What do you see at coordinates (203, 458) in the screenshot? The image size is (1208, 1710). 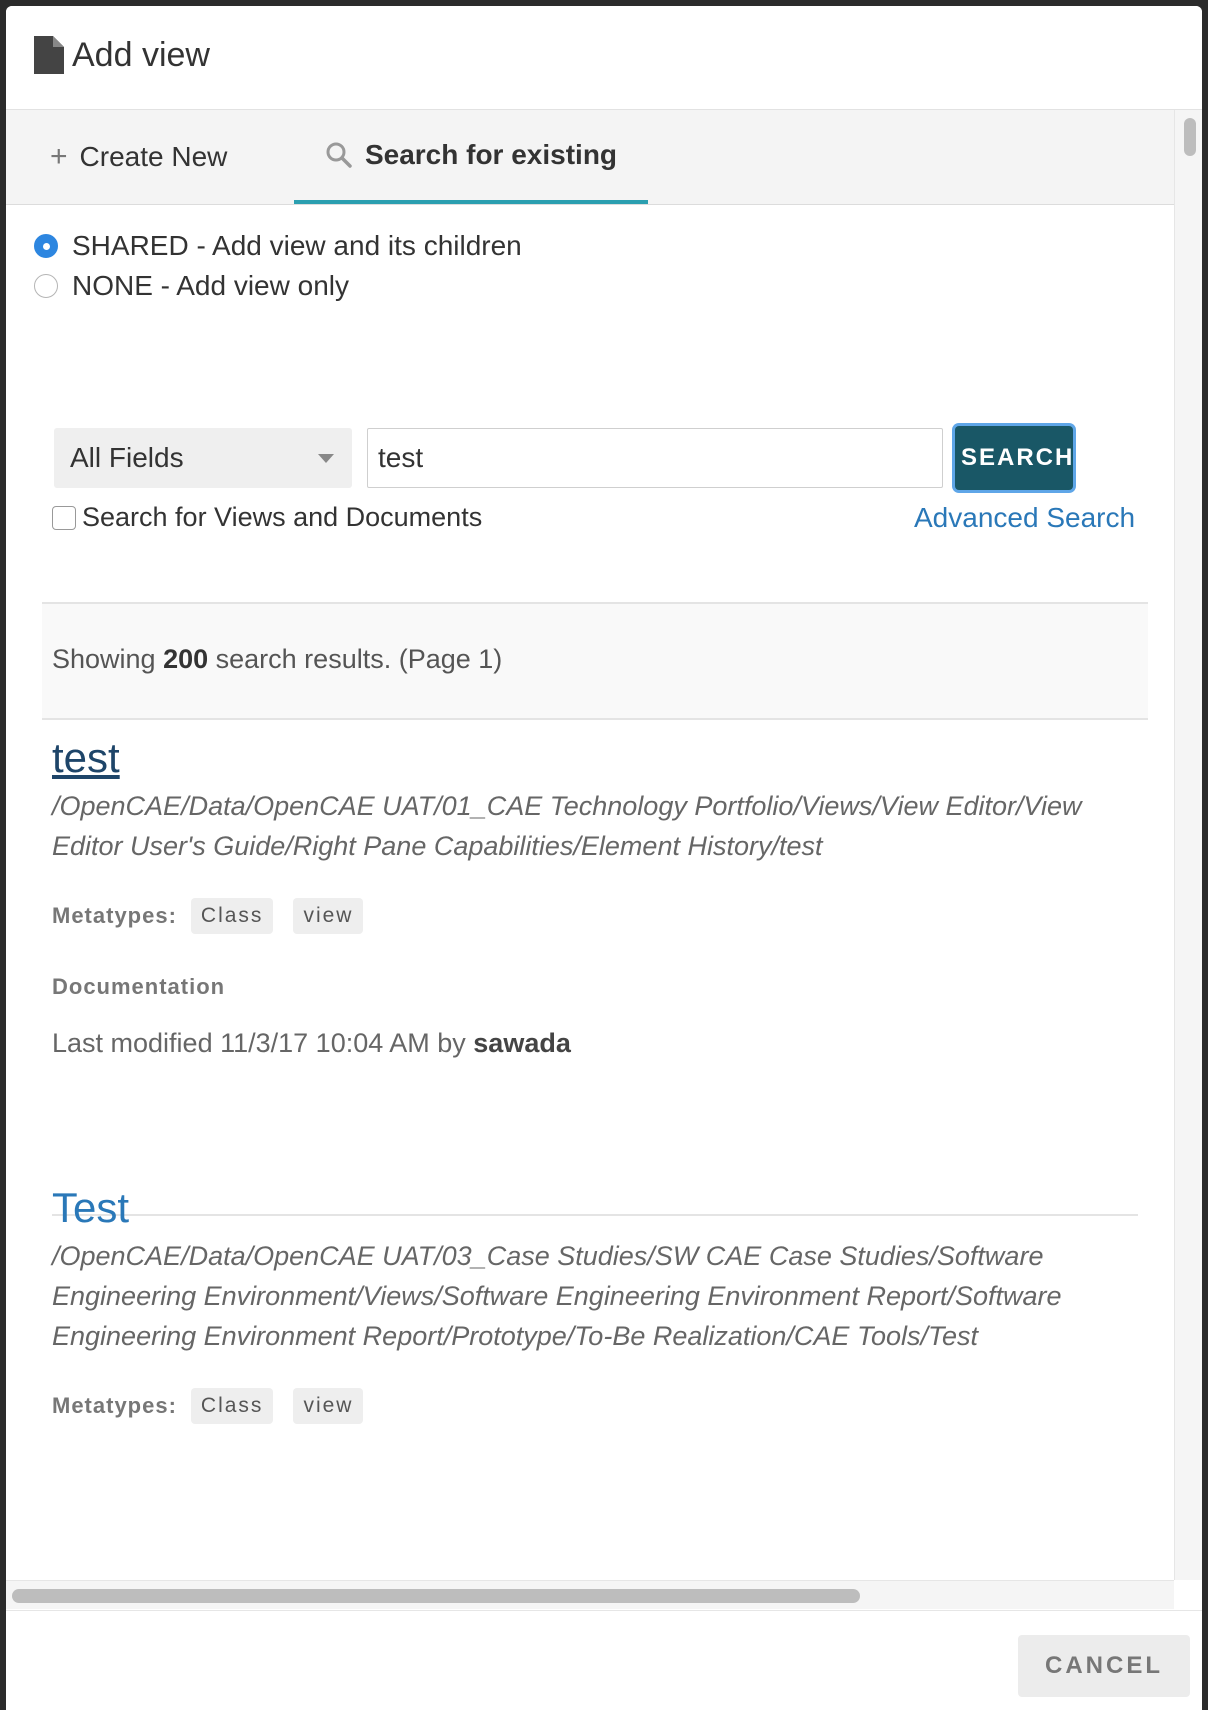 I see `search-field-dropdown: All Fields` at bounding box center [203, 458].